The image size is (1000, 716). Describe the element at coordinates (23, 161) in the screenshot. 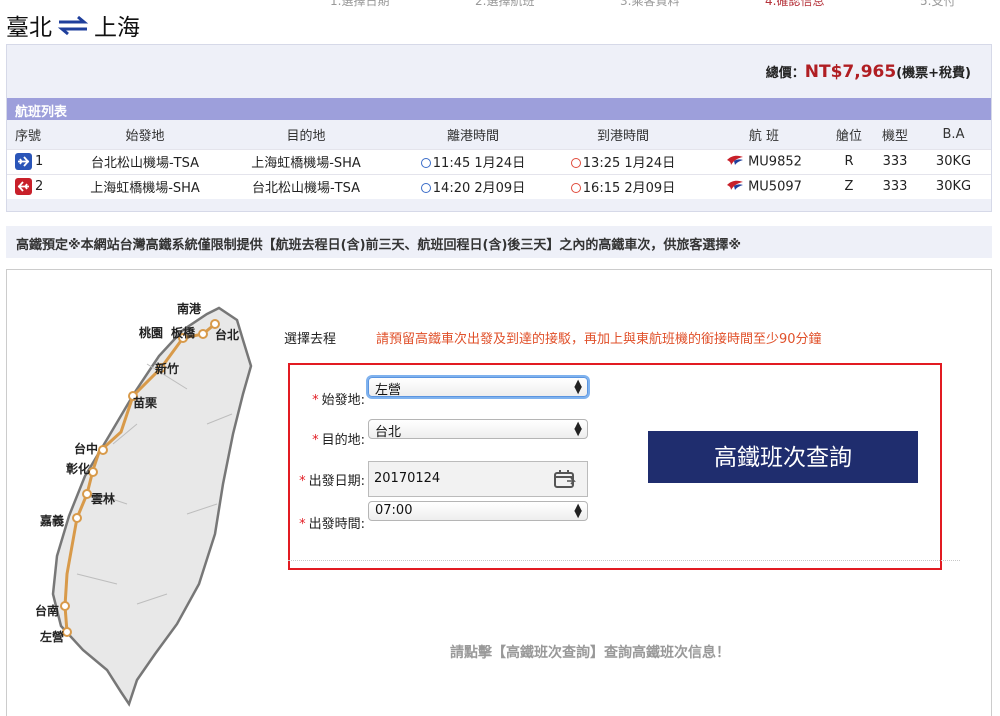

I see `departure-plane-icon` at that location.